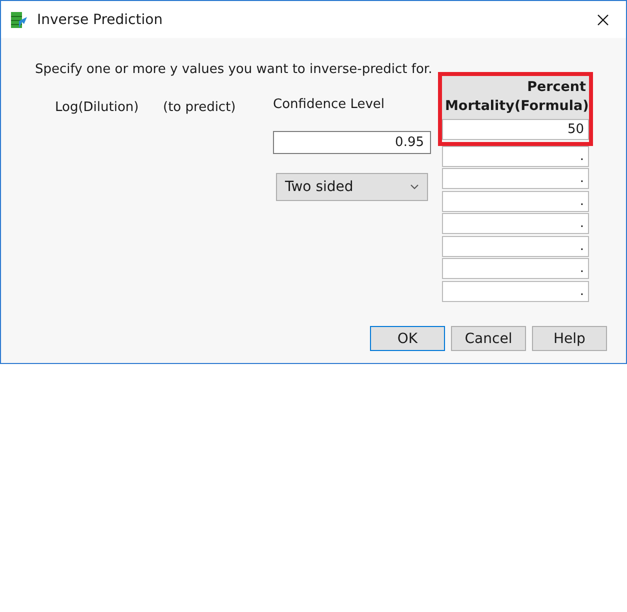 The width and height of the screenshot is (627, 612). I want to click on dialog-button: OK, so click(407, 338).